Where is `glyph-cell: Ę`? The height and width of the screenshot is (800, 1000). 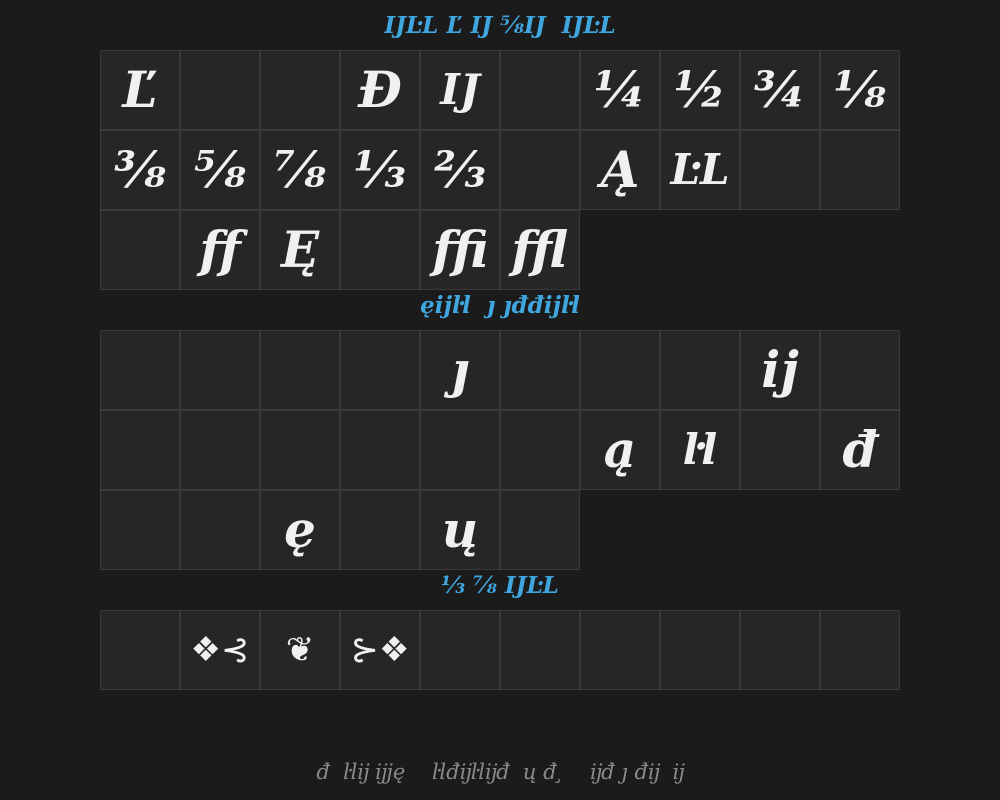 glyph-cell: Ę is located at coordinates (300, 250).